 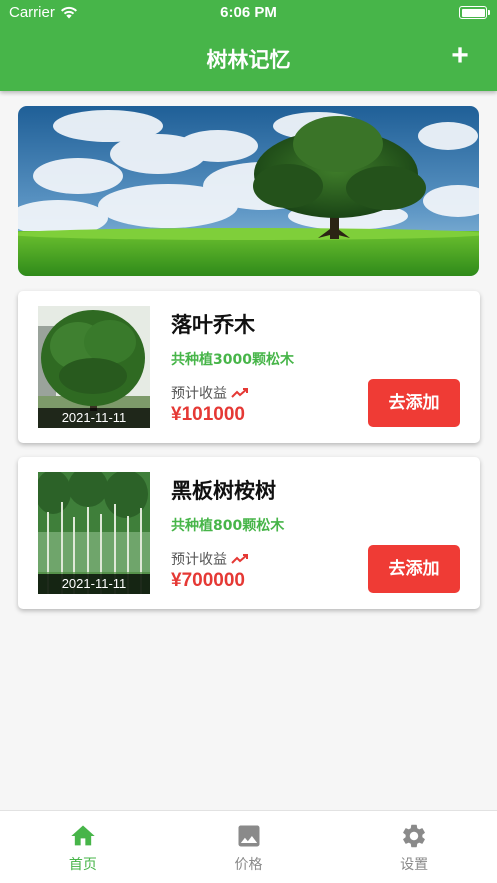 What do you see at coordinates (248, 45) in the screenshot?
I see `app-header: Carrier 6:06 PM 树林记忆 +` at bounding box center [248, 45].